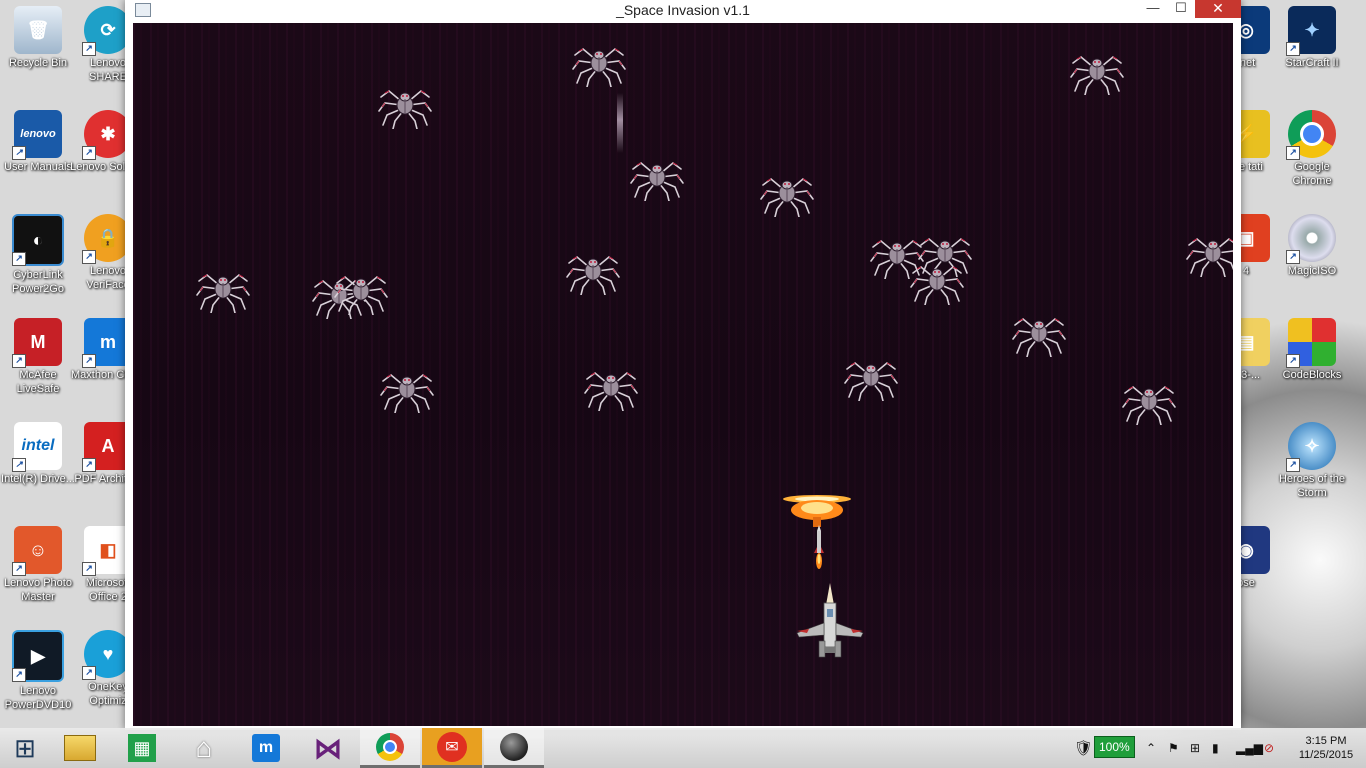 This screenshot has height=768, width=1366. Describe the element at coordinates (38, 590) in the screenshot. I see `desktop-icon-label: Lenovo Photo Master` at that location.